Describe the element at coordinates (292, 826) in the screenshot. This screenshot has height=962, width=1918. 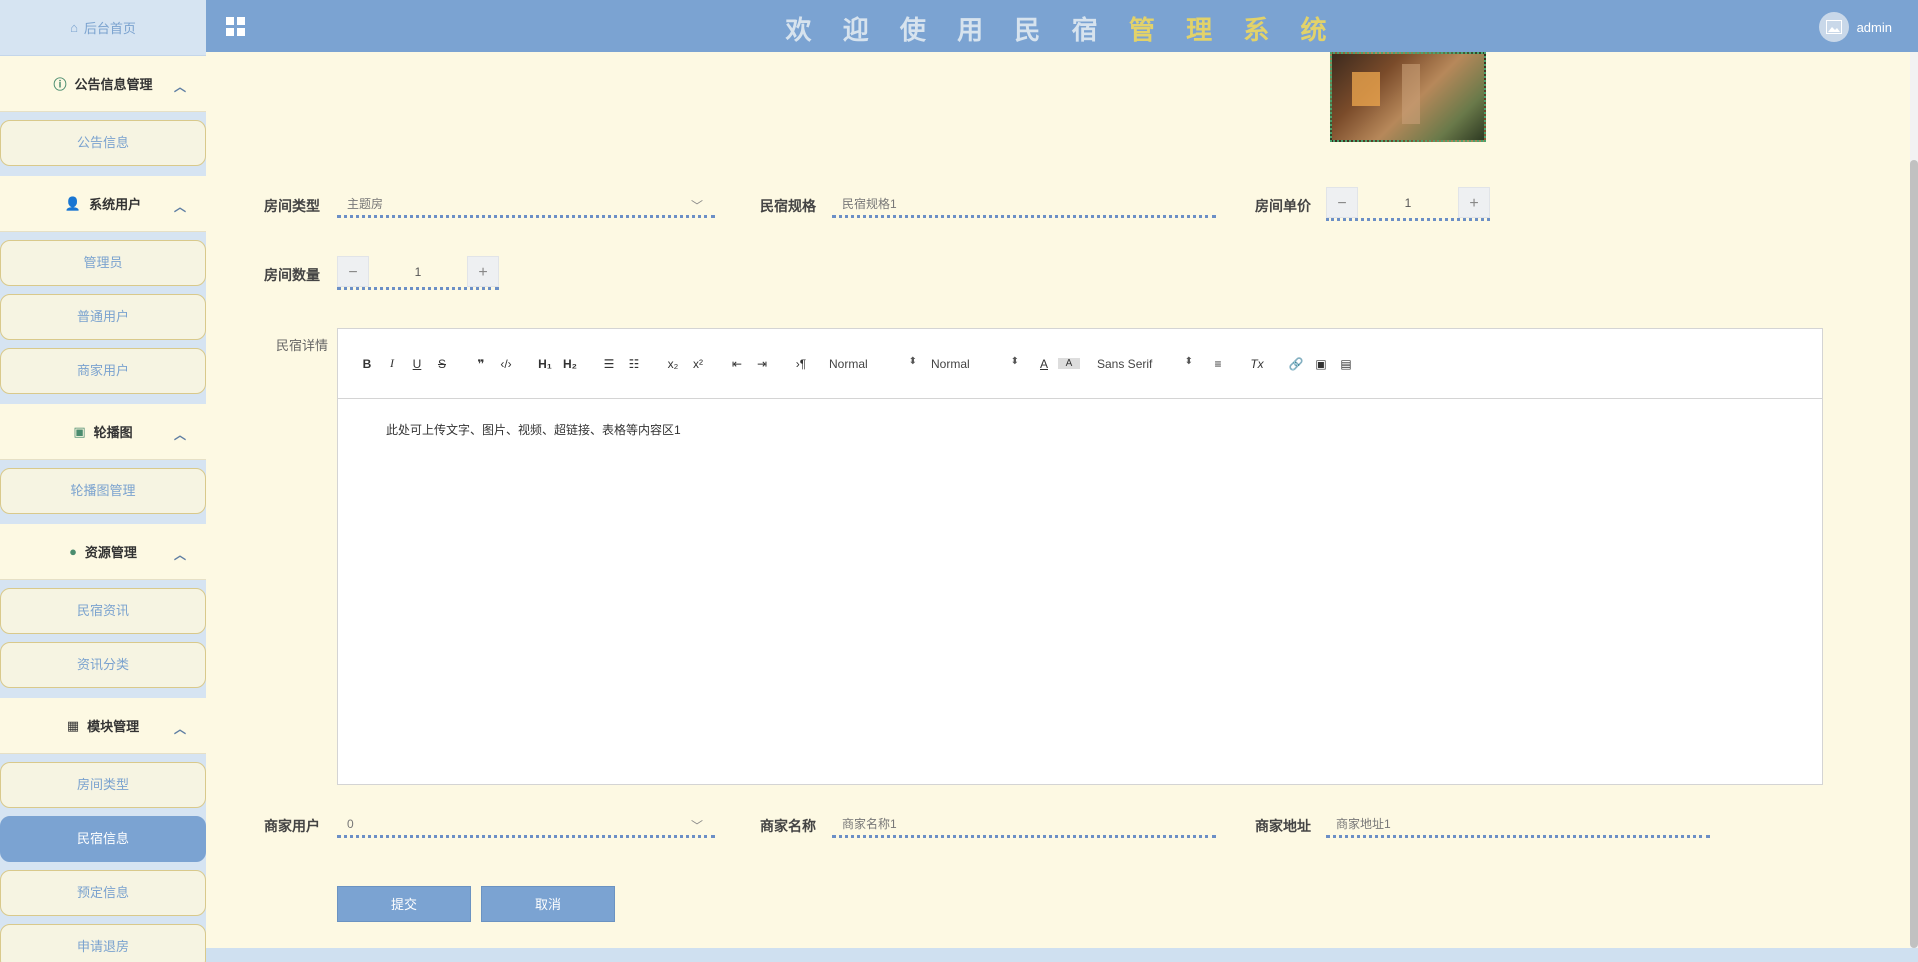
I see `merchant-user-label: 商家用户` at that location.